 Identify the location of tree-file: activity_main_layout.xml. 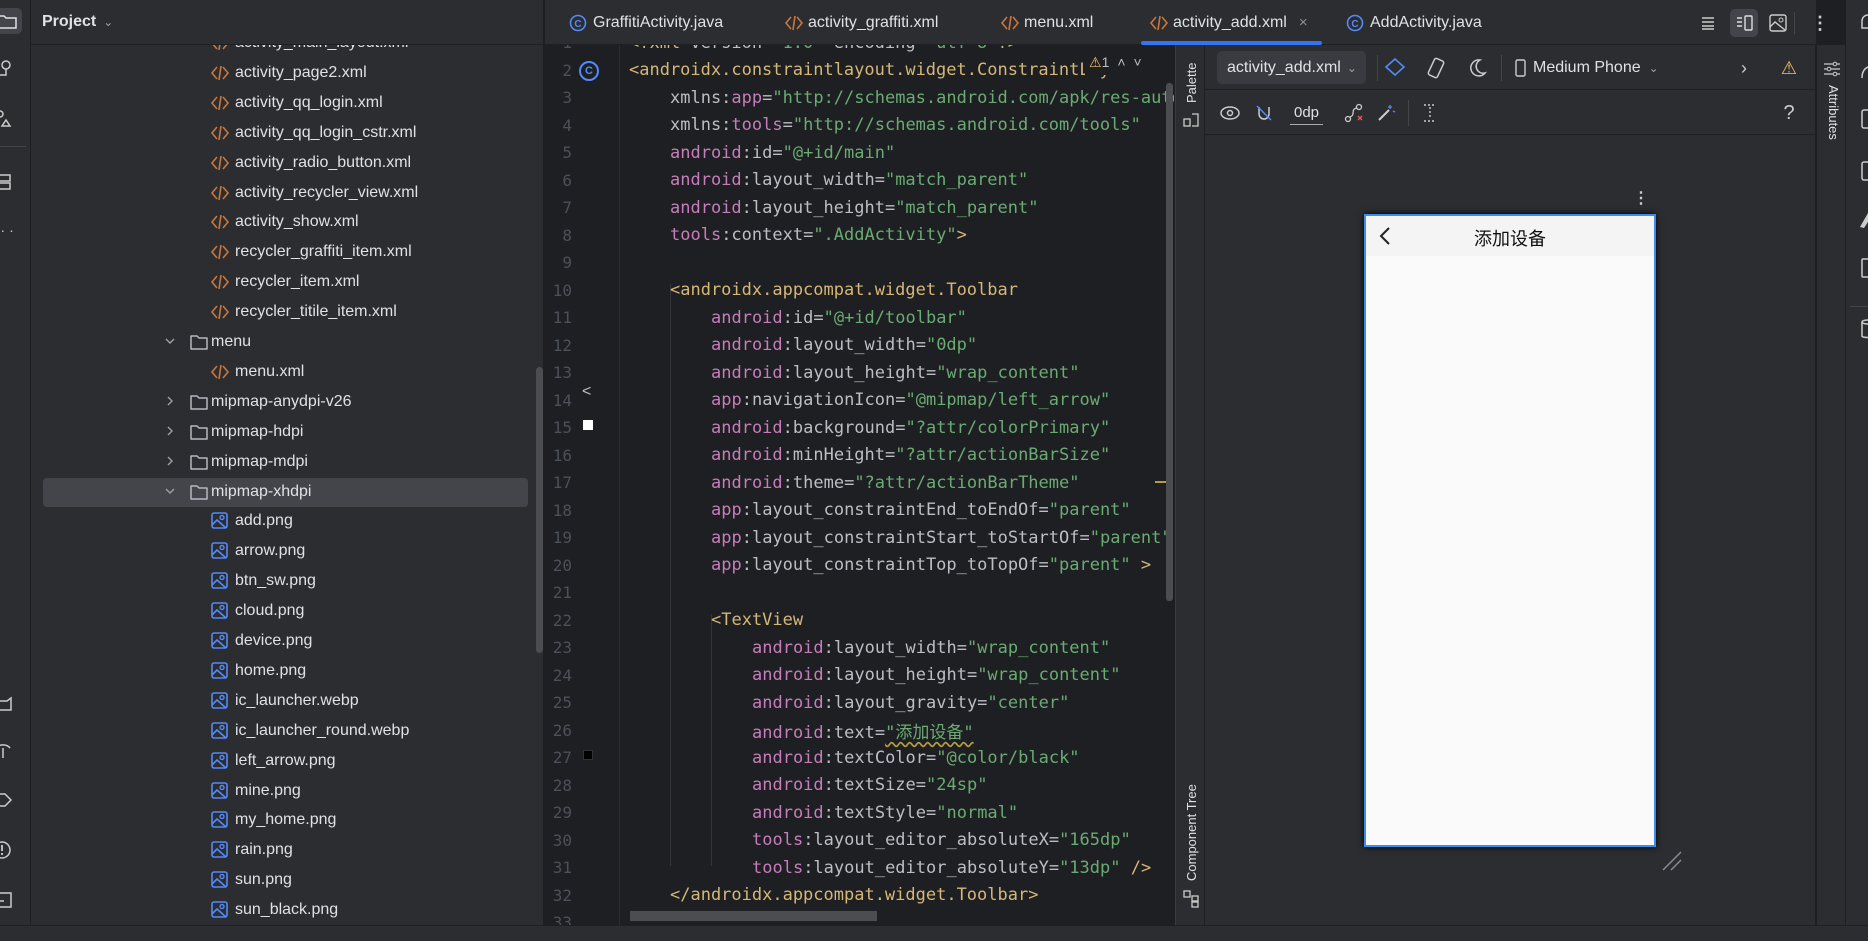
(287, 51).